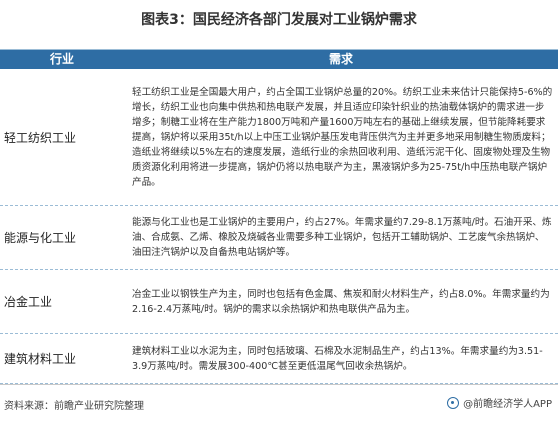  I want to click on industry-cell: 轻工纺织工业, so click(40, 137).